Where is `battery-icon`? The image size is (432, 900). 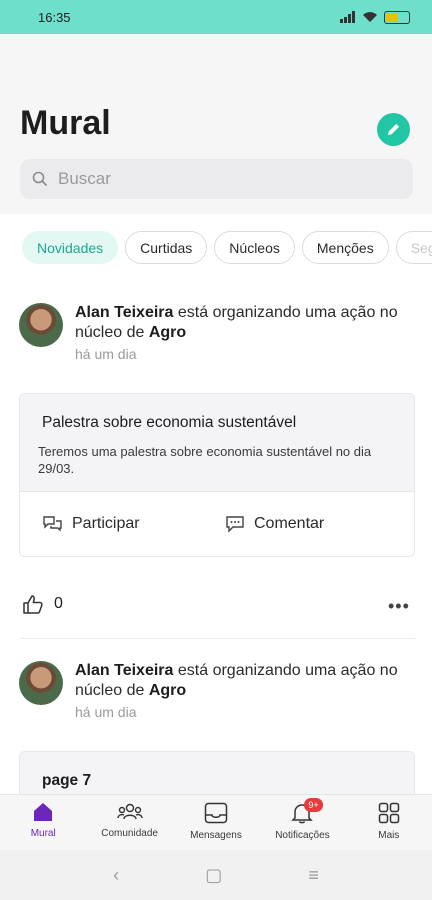
battery-icon is located at coordinates (397, 17).